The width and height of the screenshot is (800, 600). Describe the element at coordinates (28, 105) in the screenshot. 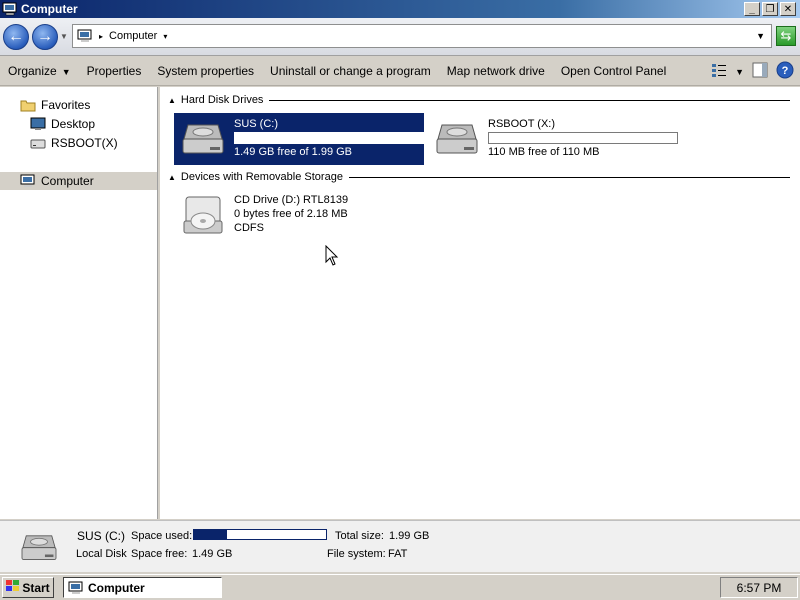

I see `folder-icon` at that location.